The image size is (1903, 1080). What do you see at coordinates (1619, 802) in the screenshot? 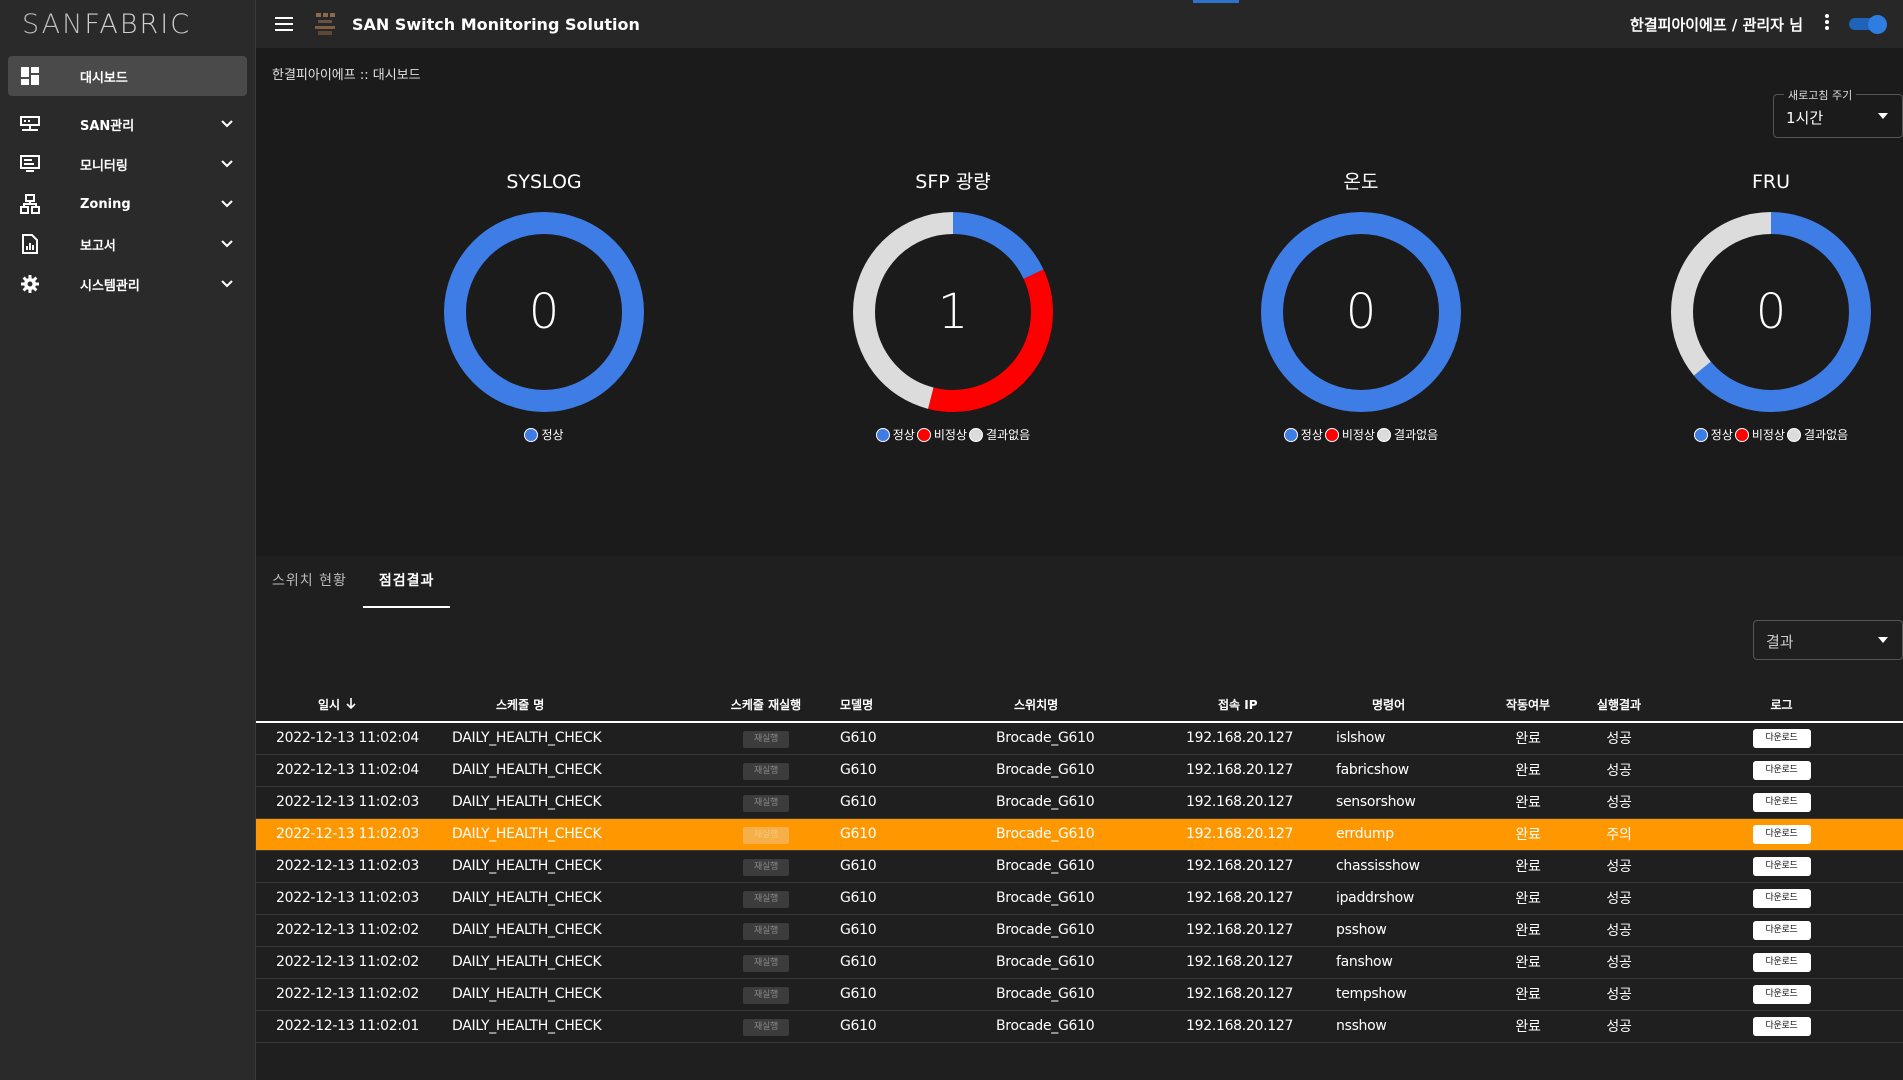
I see `cell-result: 성공` at bounding box center [1619, 802].